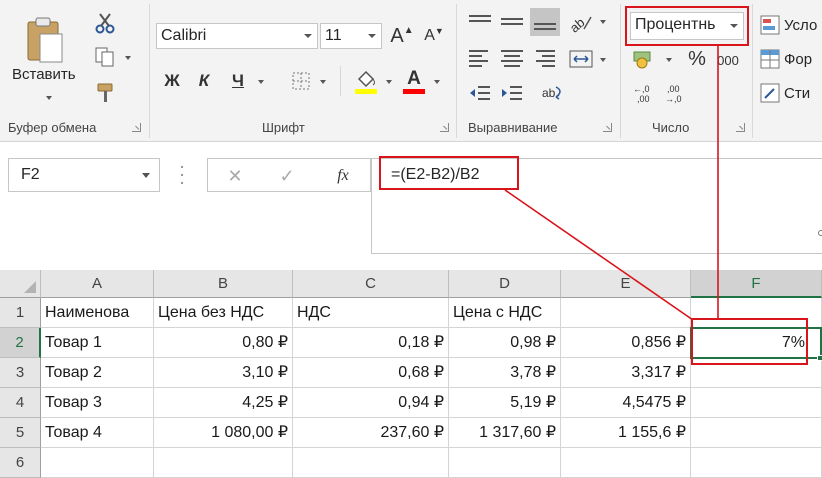  Describe the element at coordinates (371, 463) in the screenshot. I see `cell-c6` at that location.